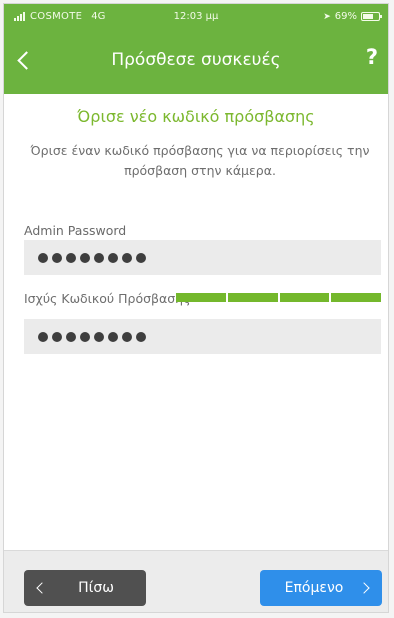 The width and height of the screenshot is (394, 618). Describe the element at coordinates (92, 336) in the screenshot. I see `confirm-password-mask` at that location.